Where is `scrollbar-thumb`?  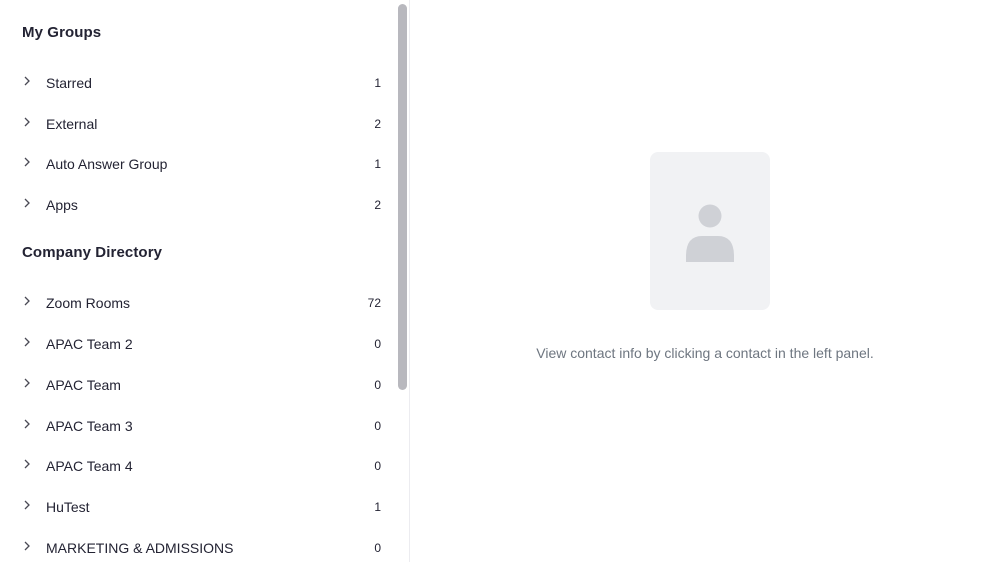
scrollbar-thumb is located at coordinates (402, 197).